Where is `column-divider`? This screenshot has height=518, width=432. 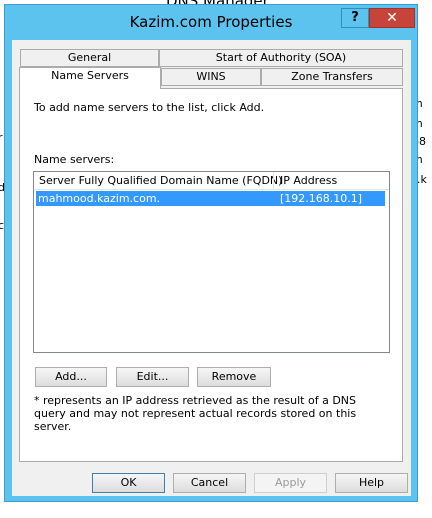
column-divider is located at coordinates (273, 180).